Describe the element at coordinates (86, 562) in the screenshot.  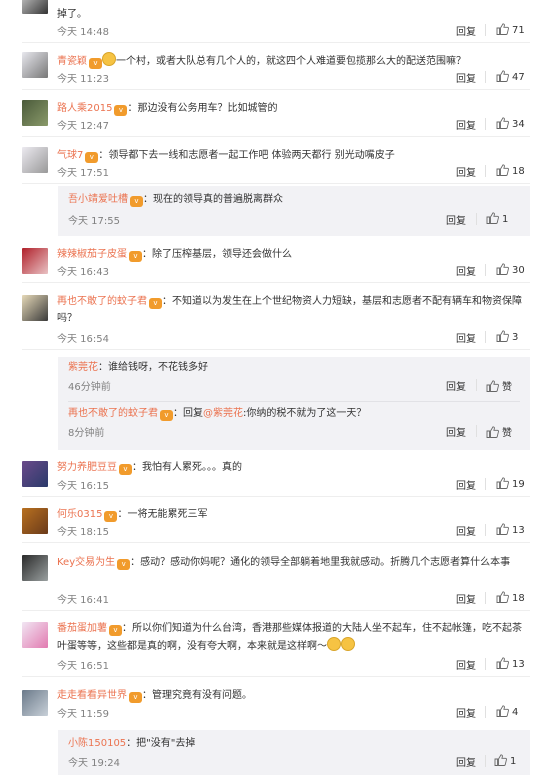
I see `comment-username: Key交易为生` at that location.